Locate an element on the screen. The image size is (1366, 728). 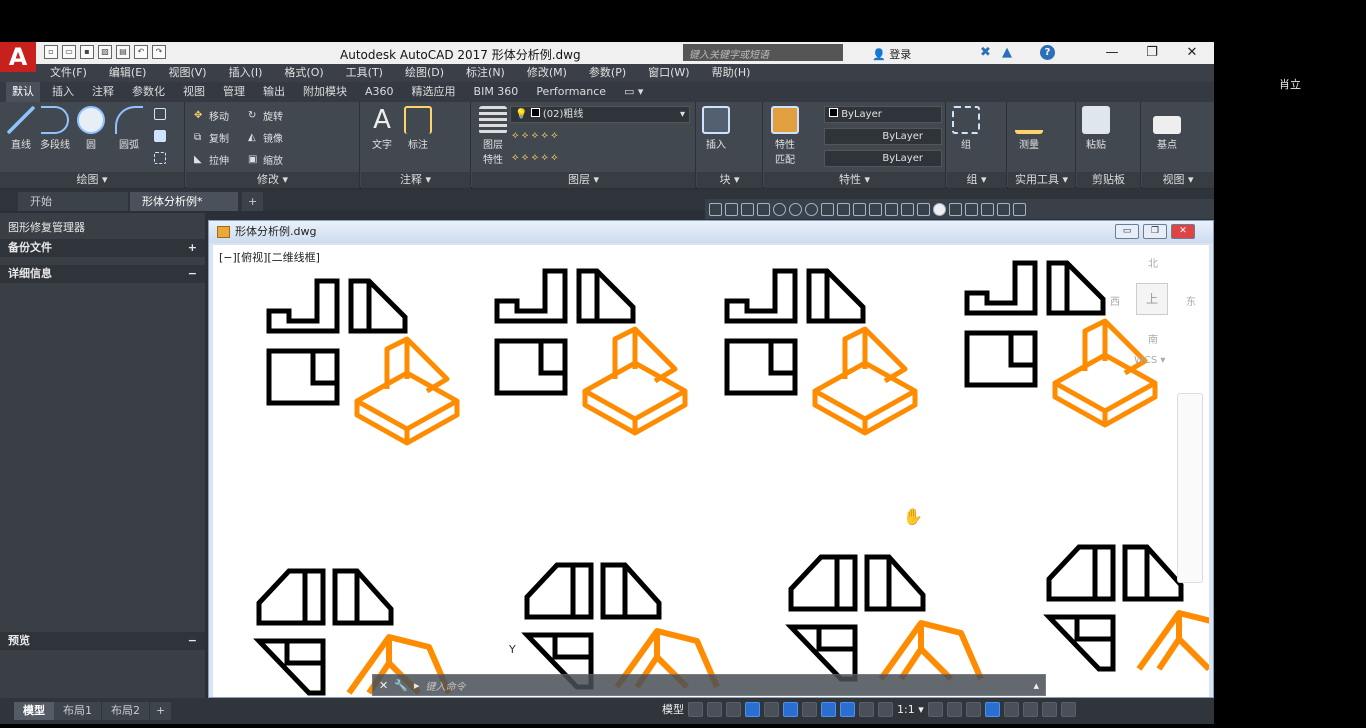
lineweight-icon is located at coordinates (828, 709).